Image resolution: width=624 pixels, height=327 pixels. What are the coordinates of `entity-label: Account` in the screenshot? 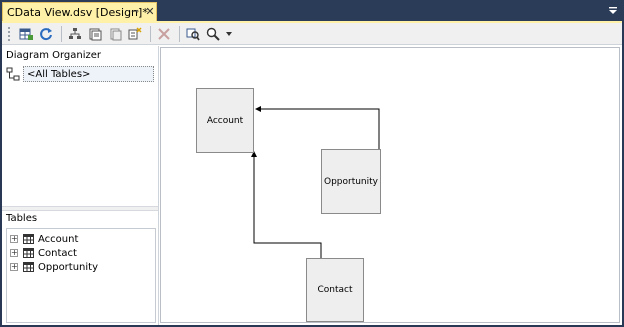 It's located at (225, 120).